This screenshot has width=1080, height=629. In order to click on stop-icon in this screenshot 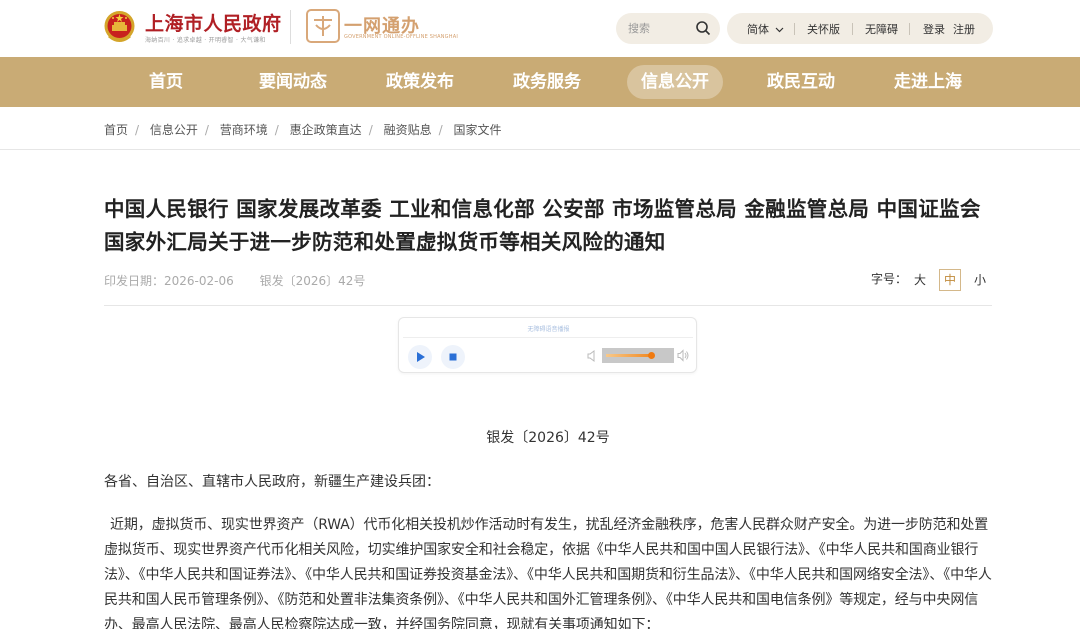, I will do `click(453, 357)`.